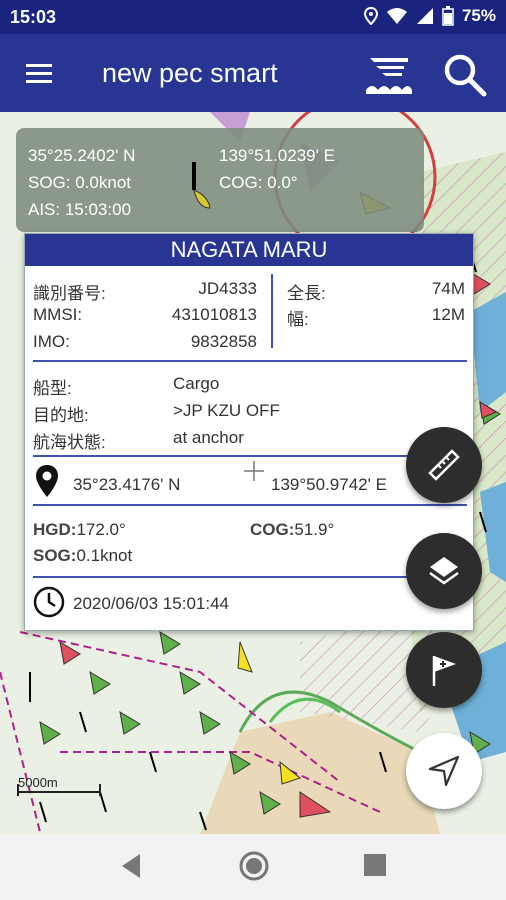  Describe the element at coordinates (208, 437) in the screenshot. I see `nav-status-value: at anchor` at that location.